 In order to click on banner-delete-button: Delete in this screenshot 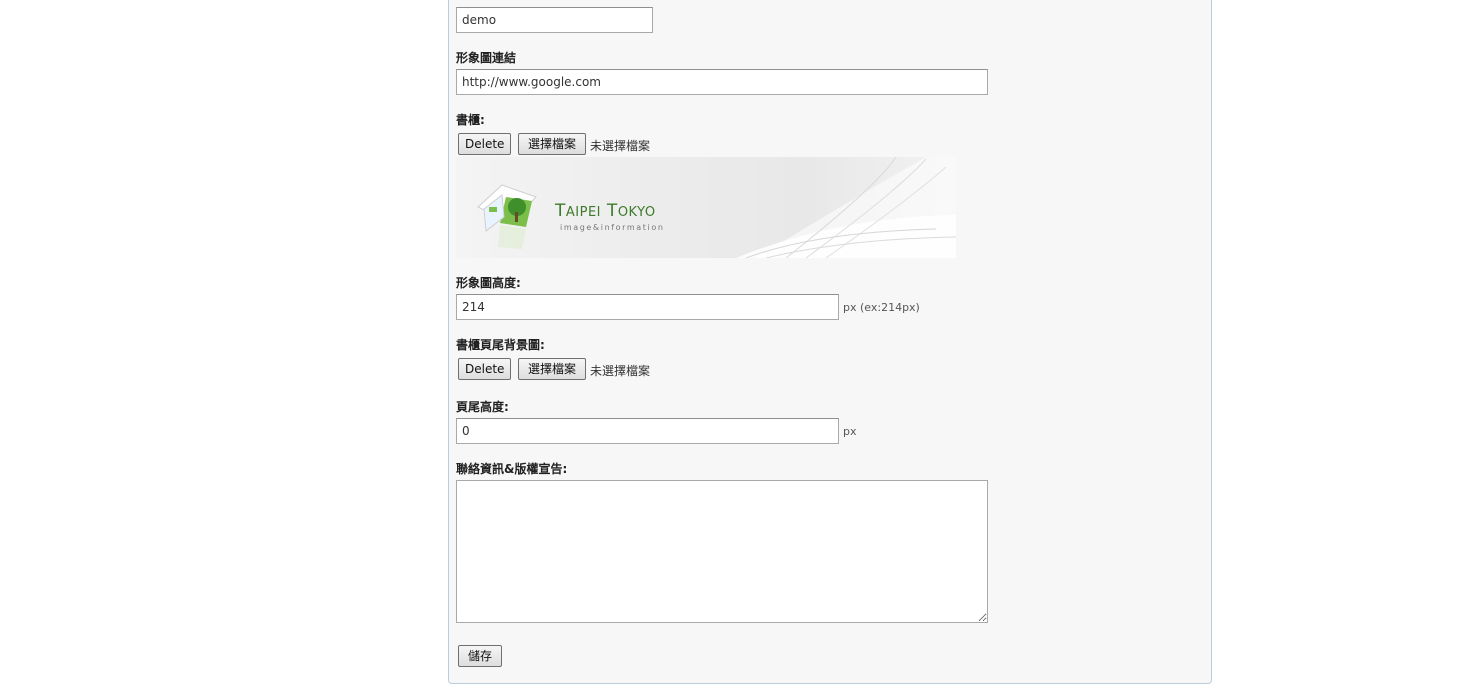, I will do `click(484, 144)`.